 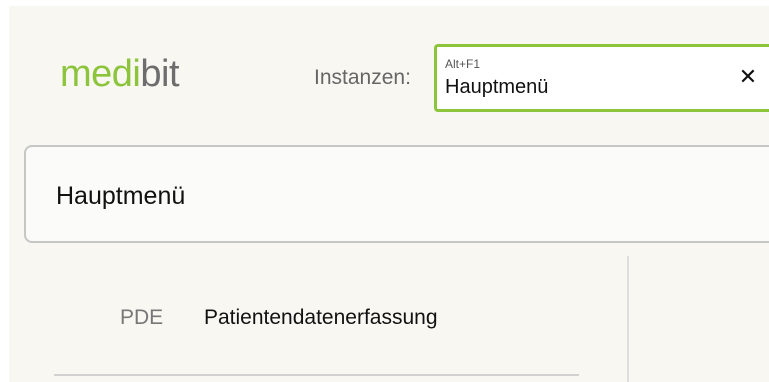 What do you see at coordinates (316, 375) in the screenshot?
I see `menu-item-separator` at bounding box center [316, 375].